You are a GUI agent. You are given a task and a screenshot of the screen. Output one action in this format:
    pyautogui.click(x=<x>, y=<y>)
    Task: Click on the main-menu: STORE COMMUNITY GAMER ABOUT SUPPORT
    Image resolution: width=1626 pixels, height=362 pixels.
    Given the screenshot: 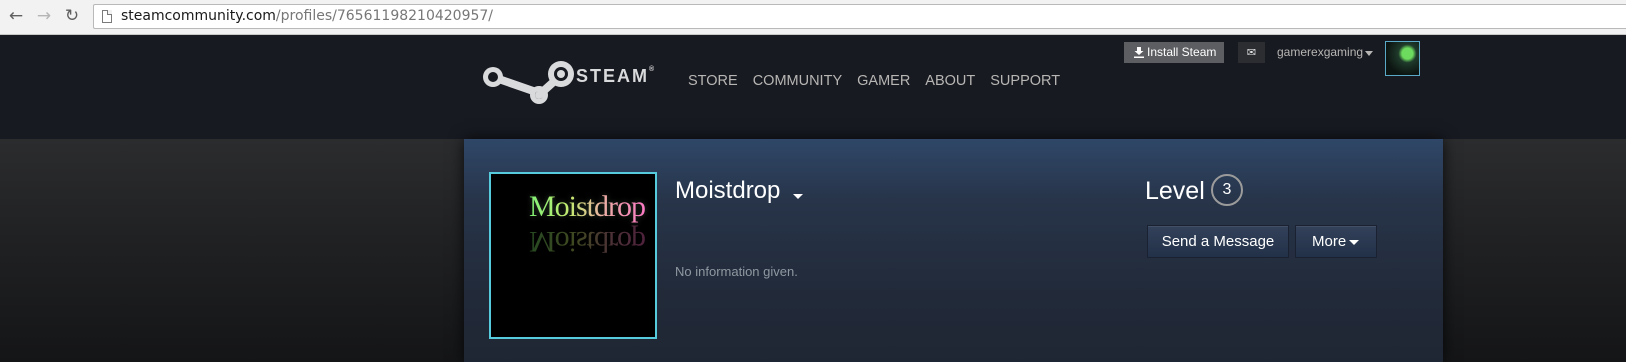 What is the action you would take?
    pyautogui.click(x=881, y=81)
    